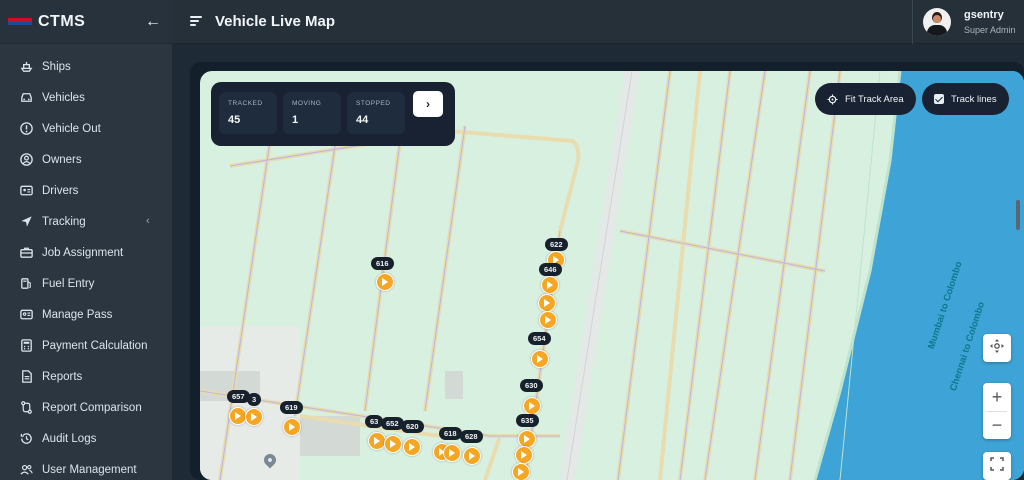 The image size is (1024, 480). I want to click on compare-icon, so click(26, 408).